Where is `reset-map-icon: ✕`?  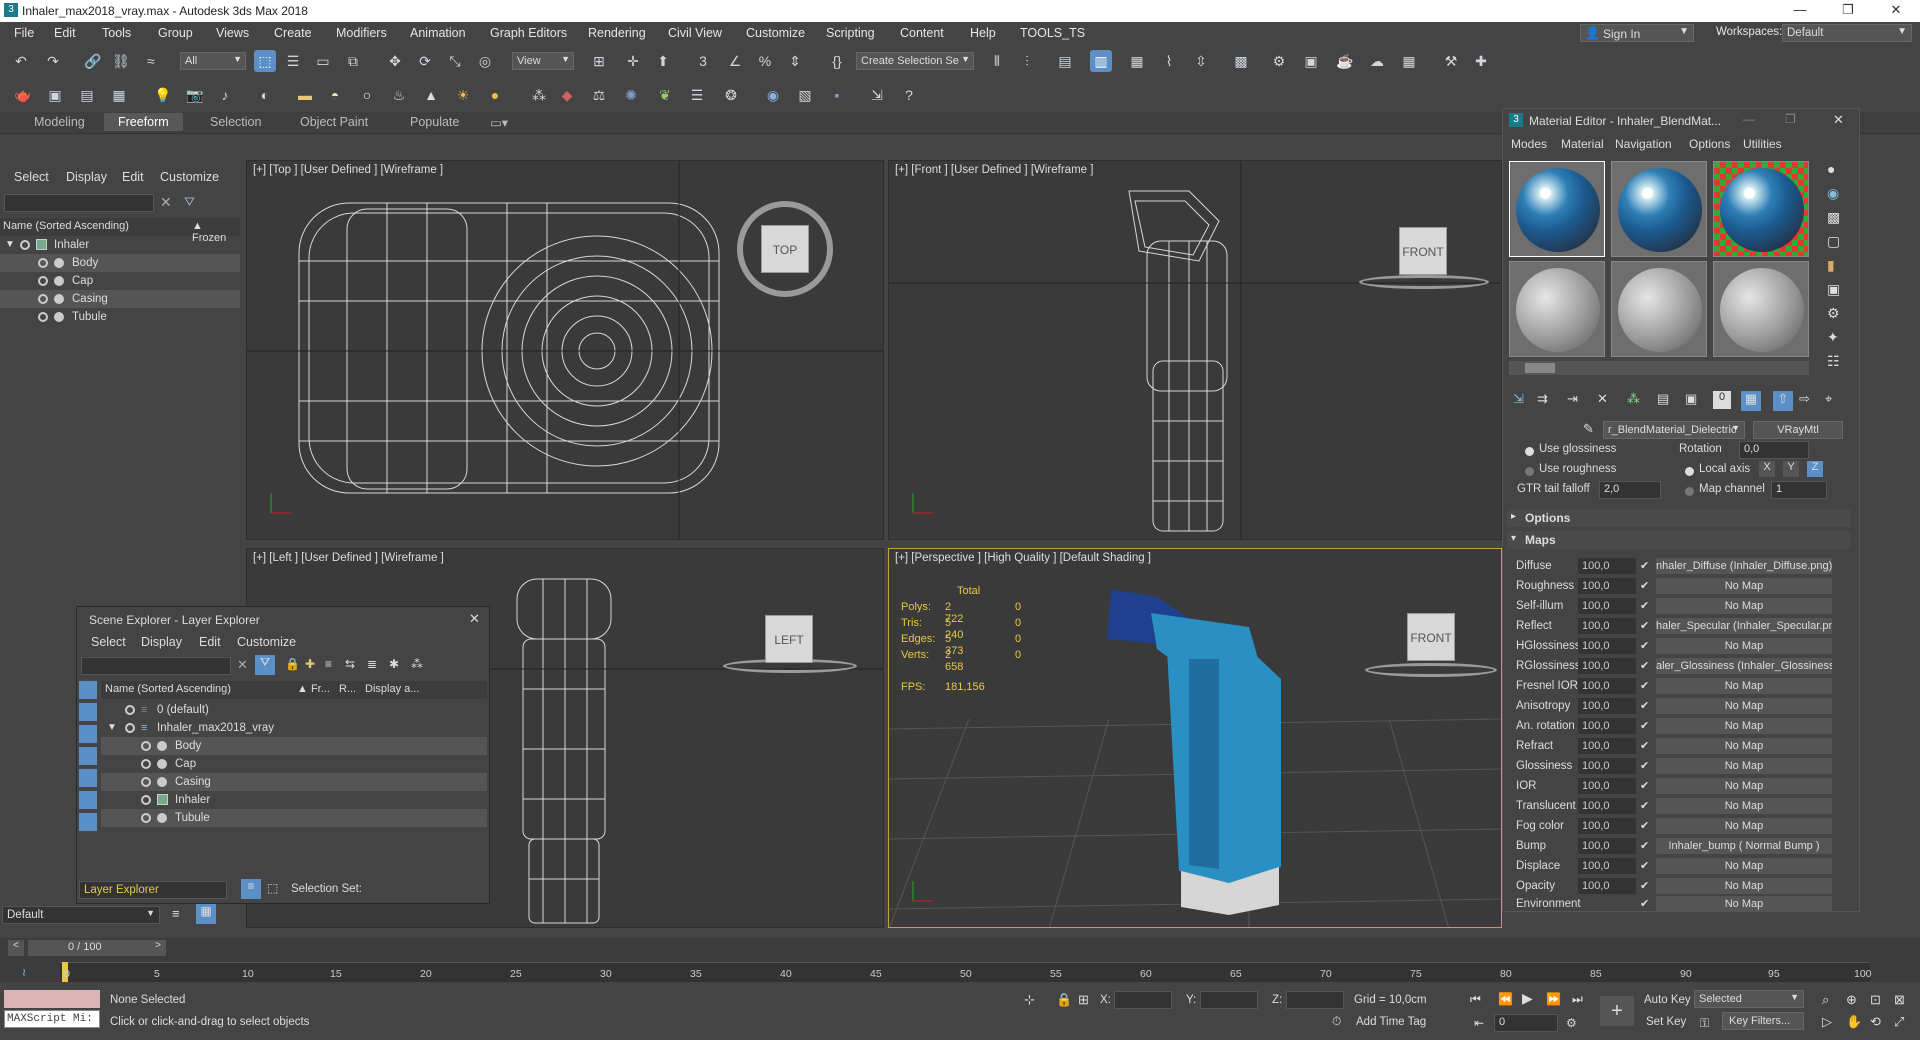 reset-map-icon: ✕ is located at coordinates (1602, 399).